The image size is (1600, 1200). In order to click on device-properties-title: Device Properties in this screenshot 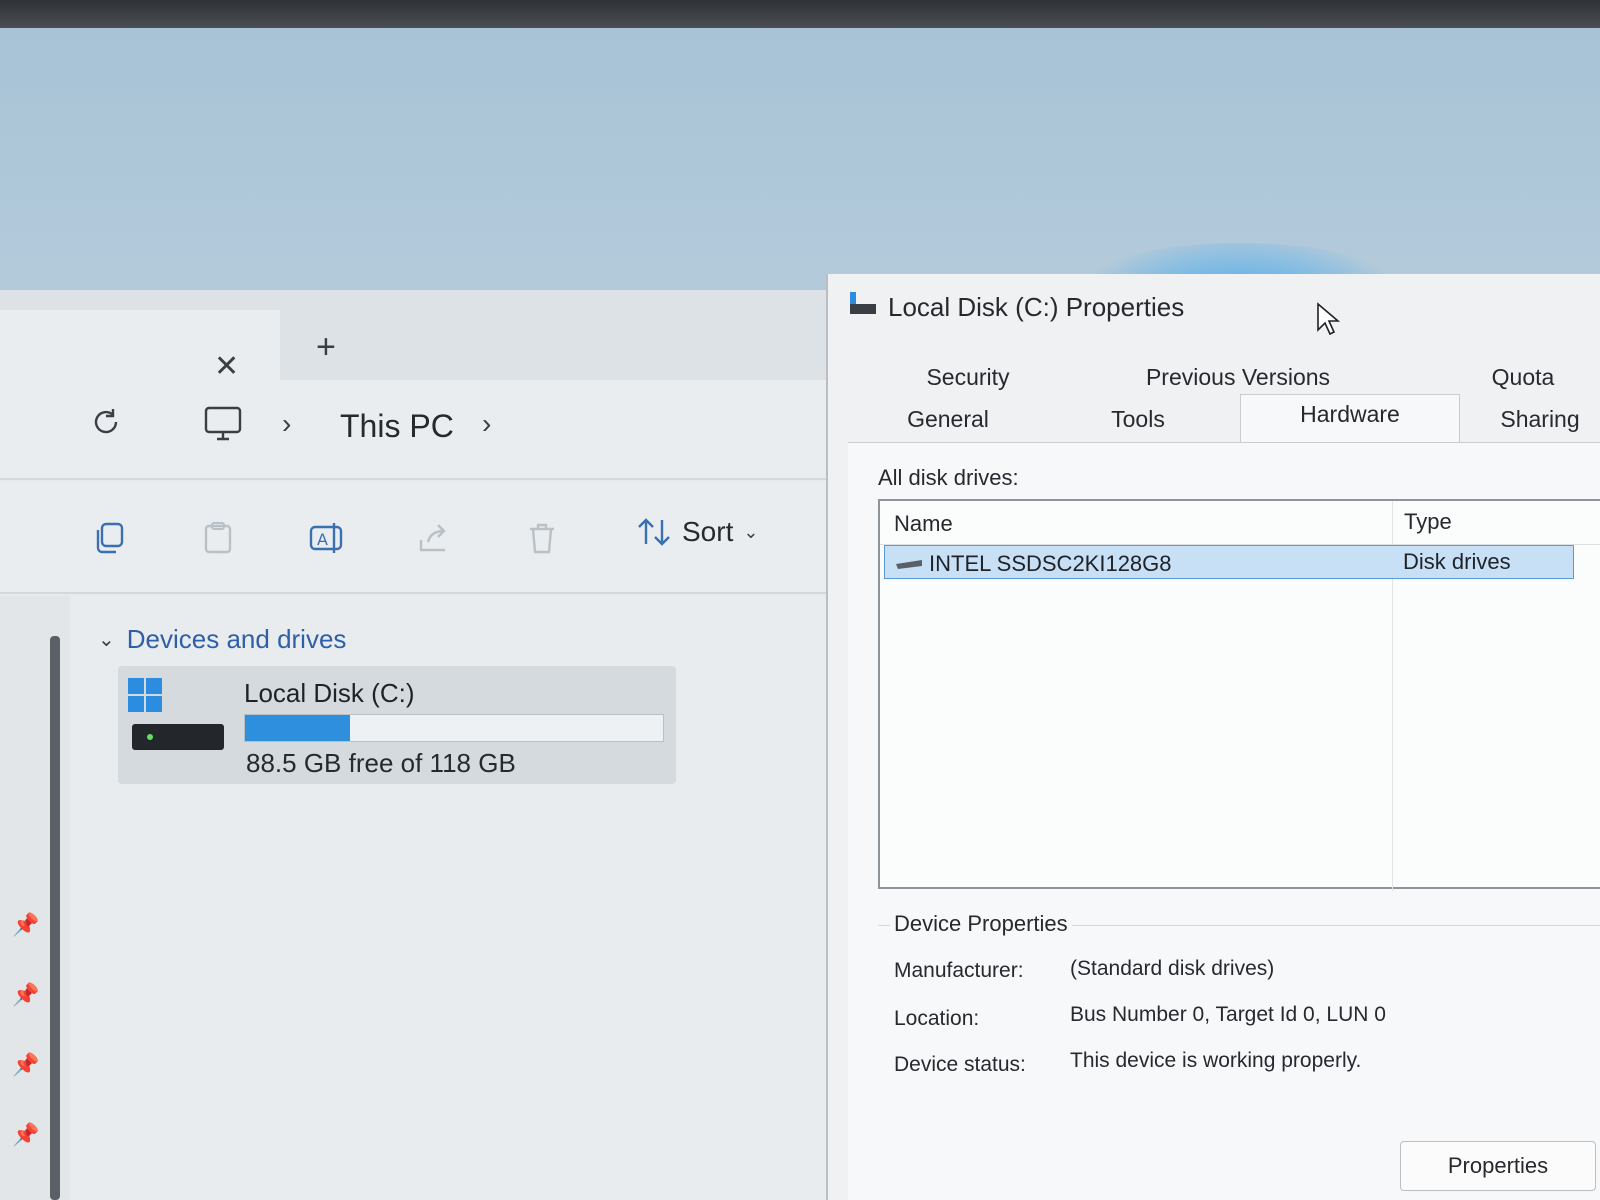, I will do `click(981, 924)`.